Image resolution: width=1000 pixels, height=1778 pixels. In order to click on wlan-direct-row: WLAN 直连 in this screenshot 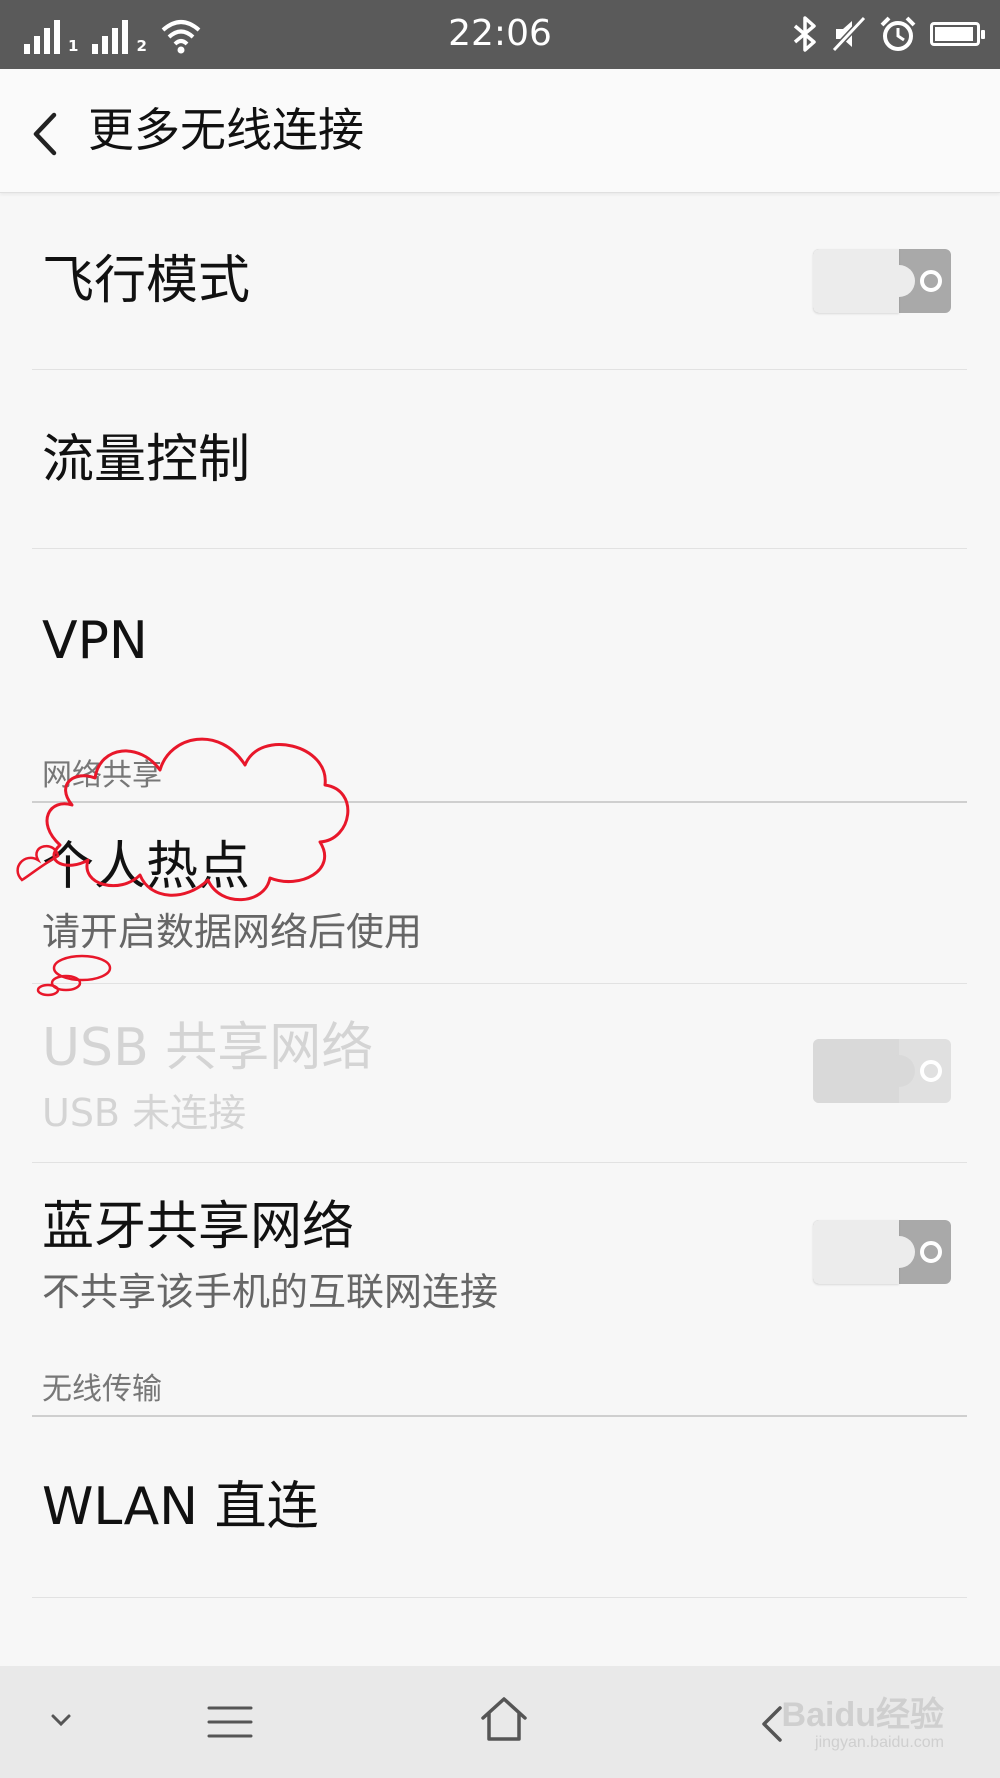, I will do `click(500, 1507)`.